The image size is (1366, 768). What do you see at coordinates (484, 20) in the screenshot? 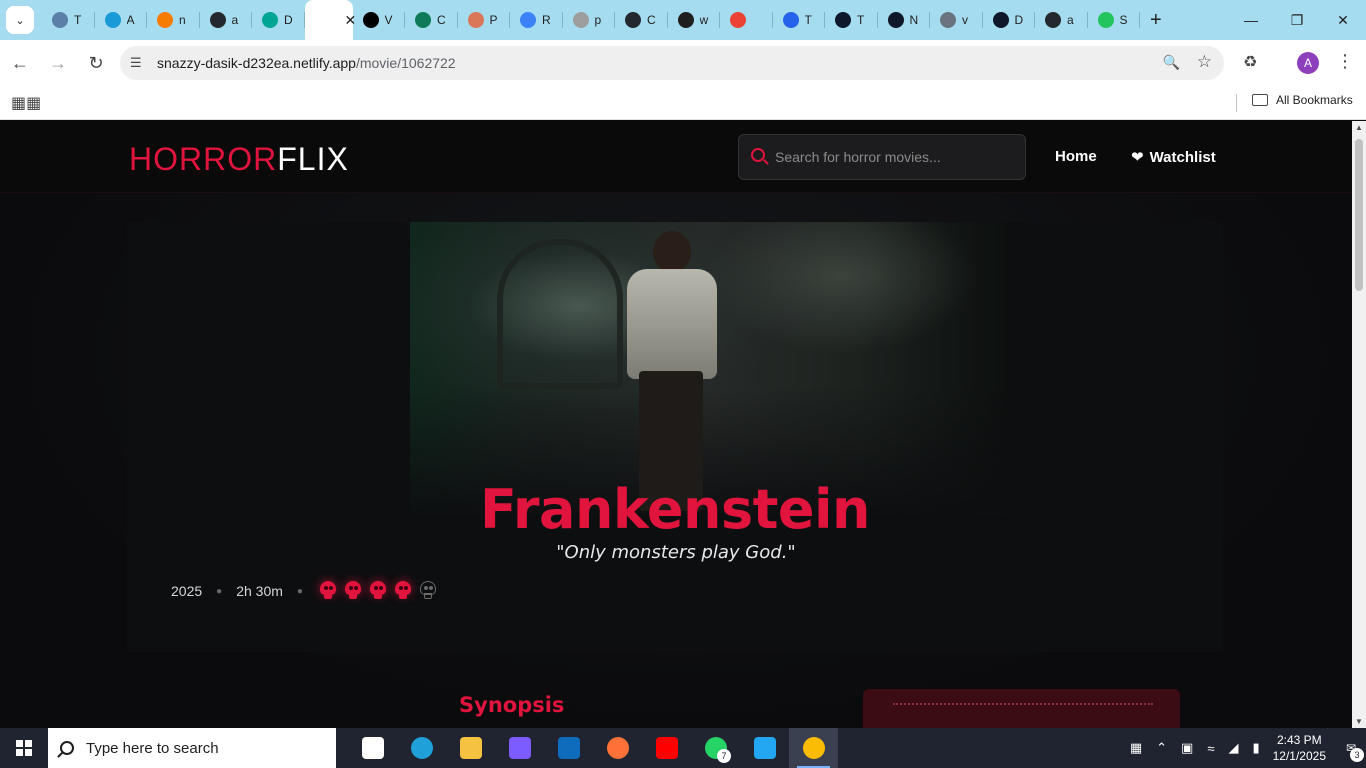
I see `browser-tab: P` at bounding box center [484, 20].